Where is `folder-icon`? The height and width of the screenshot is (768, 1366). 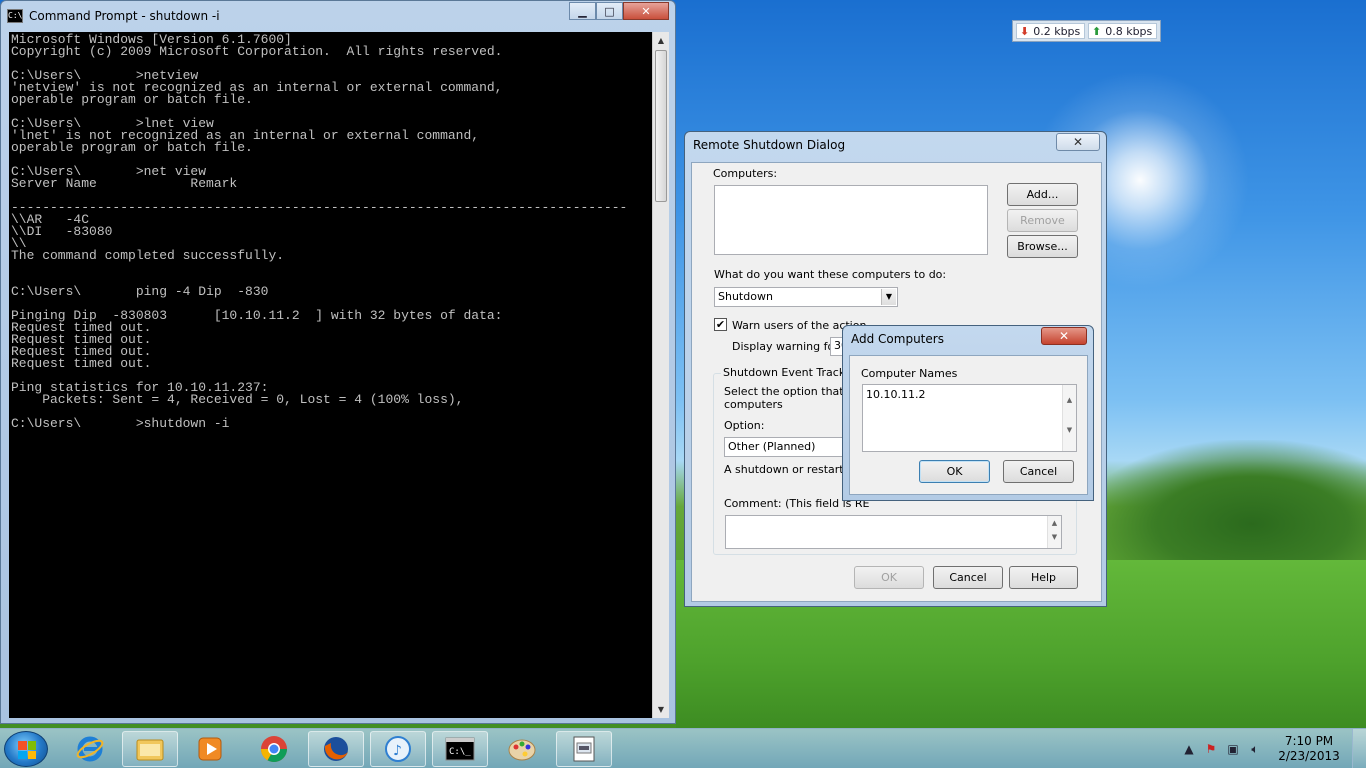
folder-icon is located at coordinates (150, 750).